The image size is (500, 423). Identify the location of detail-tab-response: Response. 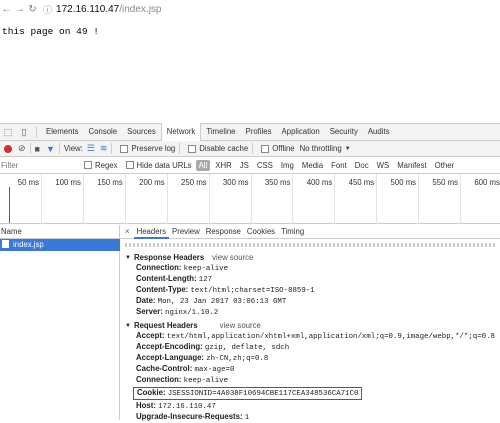
(223, 232).